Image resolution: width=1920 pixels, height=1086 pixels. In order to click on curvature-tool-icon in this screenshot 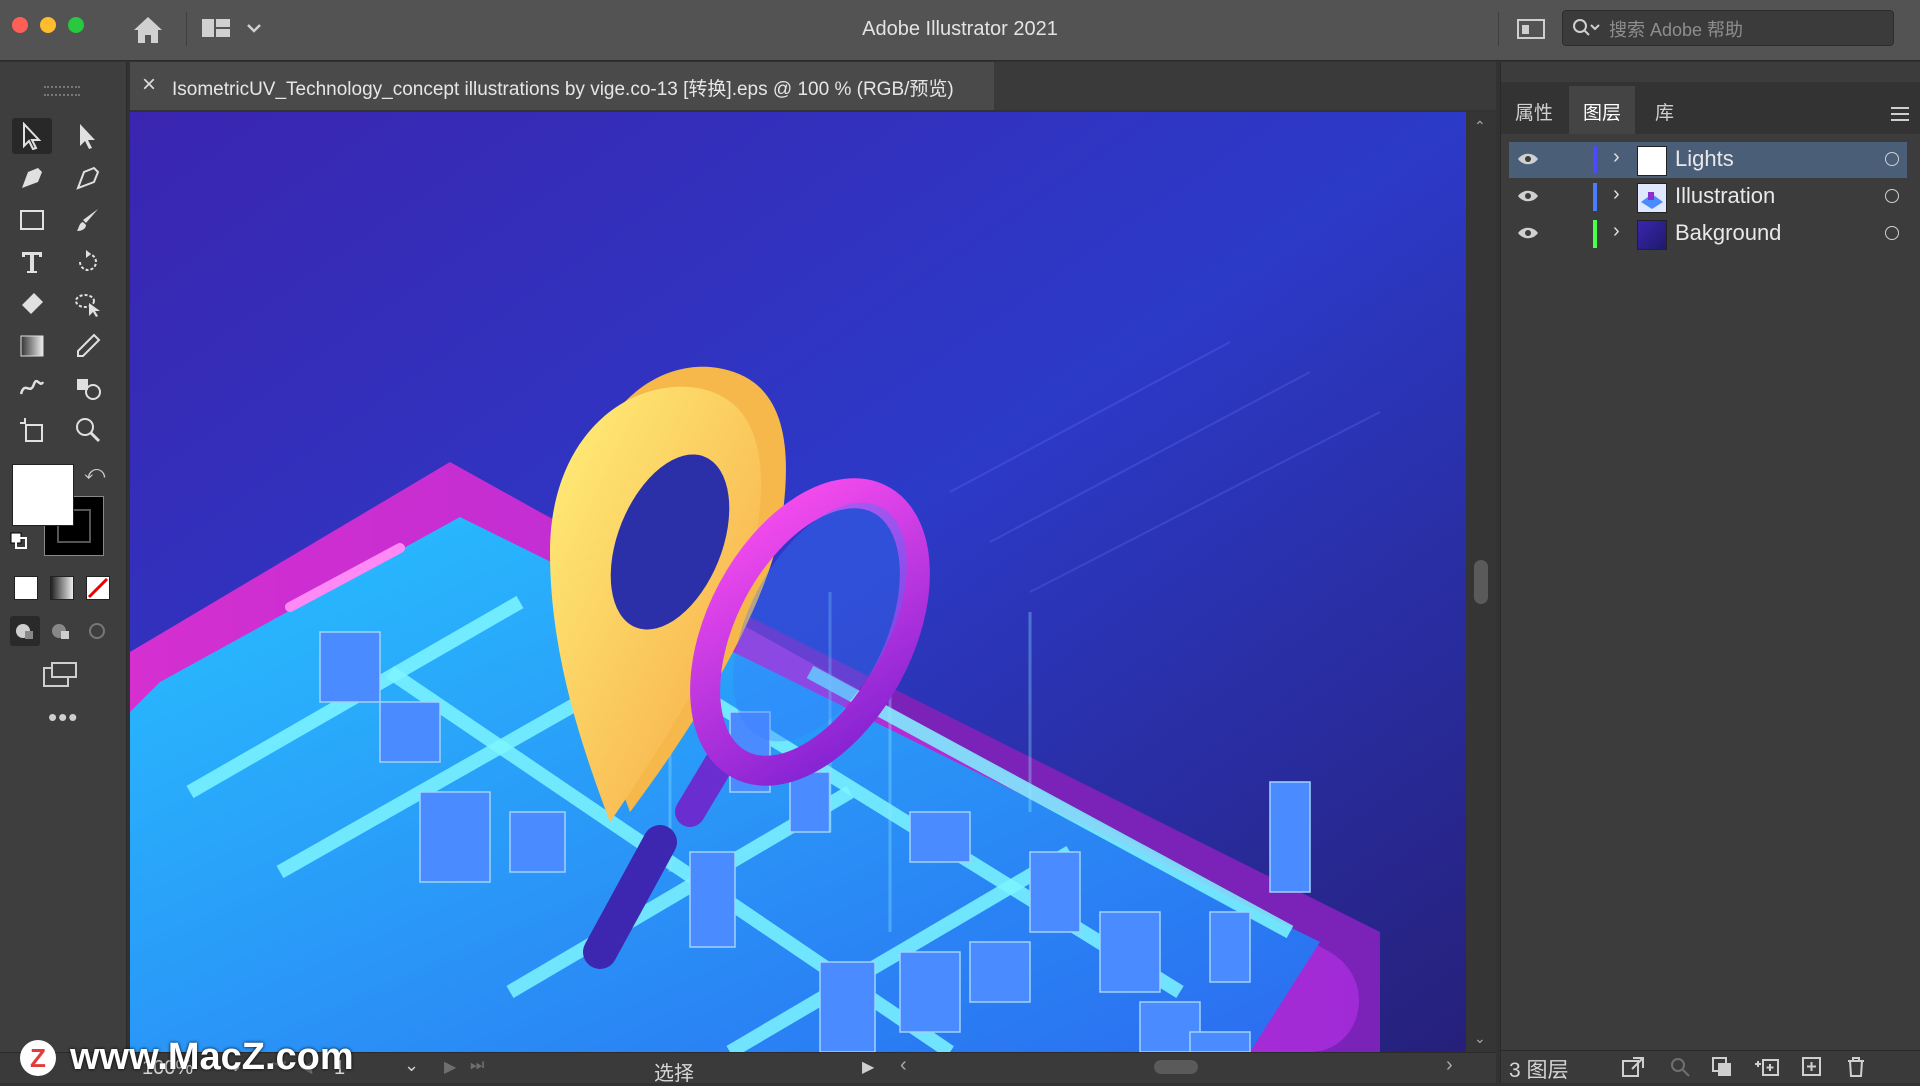, I will do `click(88, 178)`.